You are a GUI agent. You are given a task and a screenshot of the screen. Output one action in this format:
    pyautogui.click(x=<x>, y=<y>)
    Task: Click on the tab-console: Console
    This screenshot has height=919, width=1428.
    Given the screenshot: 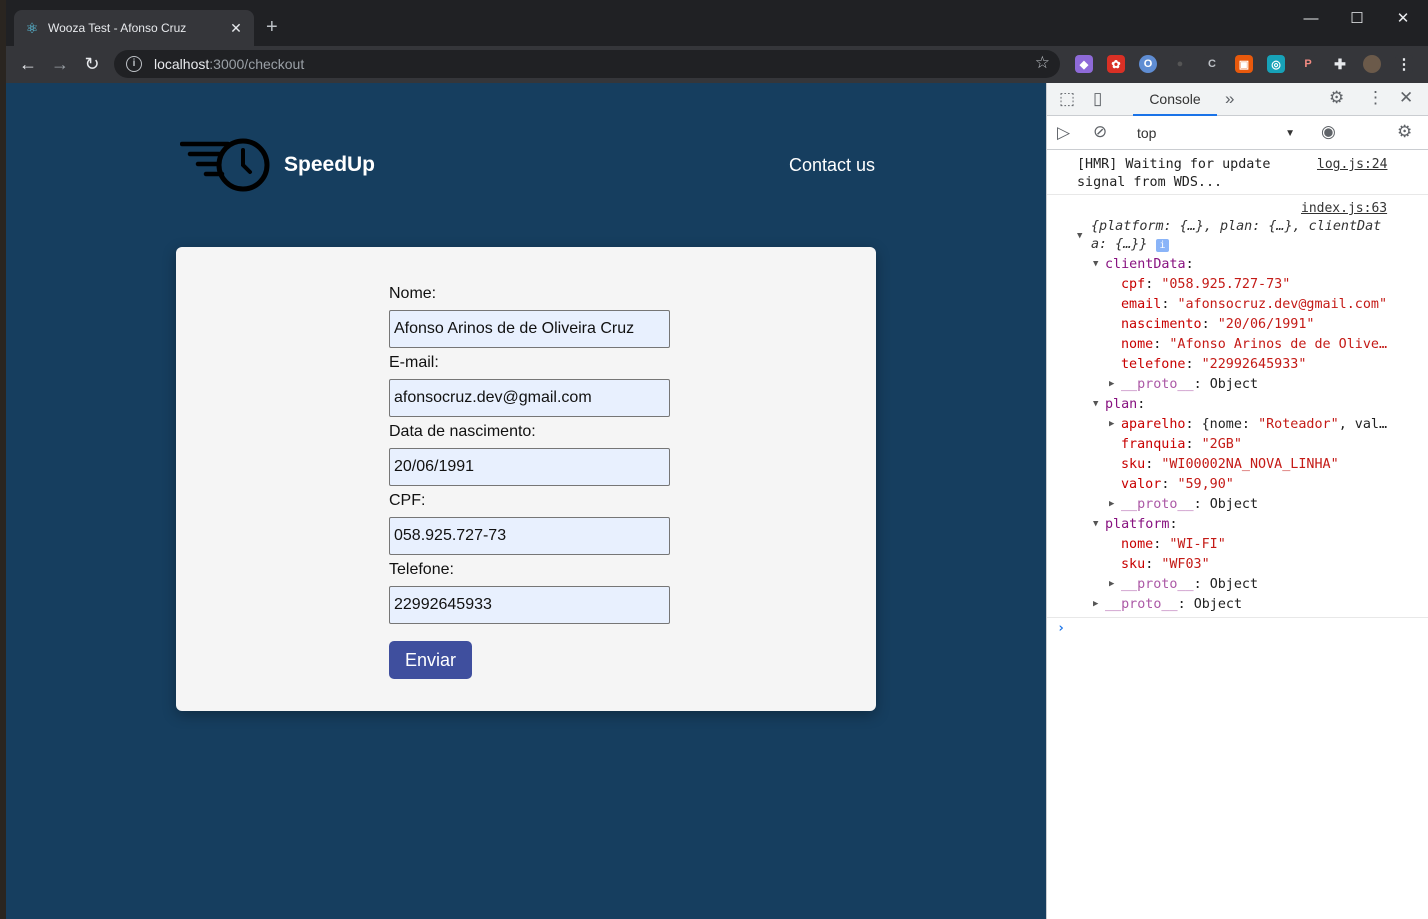 What is the action you would take?
    pyautogui.click(x=1175, y=99)
    